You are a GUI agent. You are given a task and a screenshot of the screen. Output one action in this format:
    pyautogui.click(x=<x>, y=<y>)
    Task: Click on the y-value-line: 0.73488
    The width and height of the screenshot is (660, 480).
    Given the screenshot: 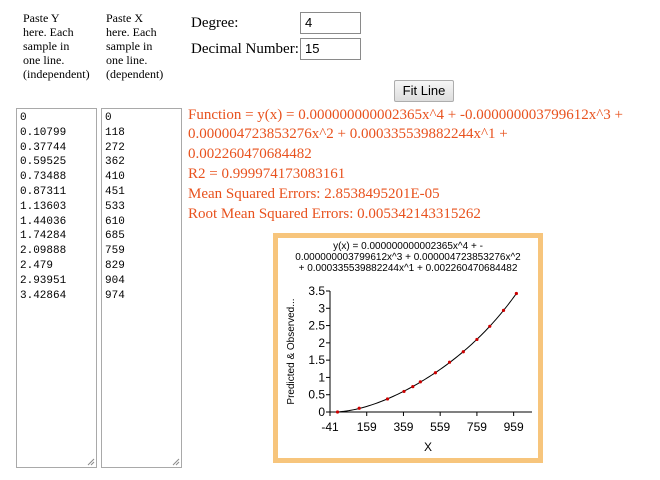 What is the action you would take?
    pyautogui.click(x=43, y=177)
    